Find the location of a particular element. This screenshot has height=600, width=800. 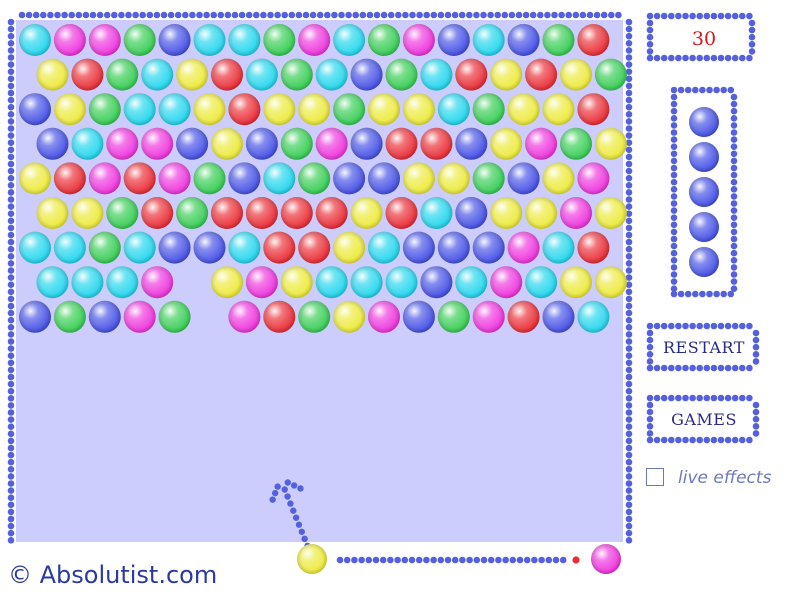

current-ball is located at coordinates (312, 559).